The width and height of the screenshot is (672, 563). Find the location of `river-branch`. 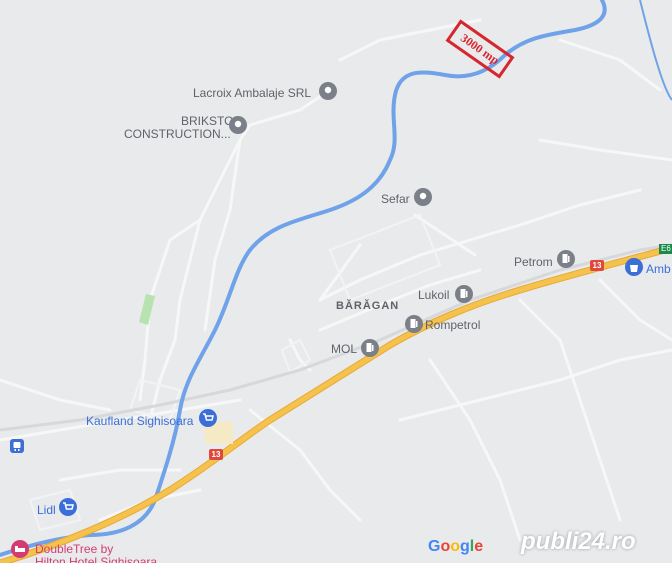

river-branch is located at coordinates (655, 50).